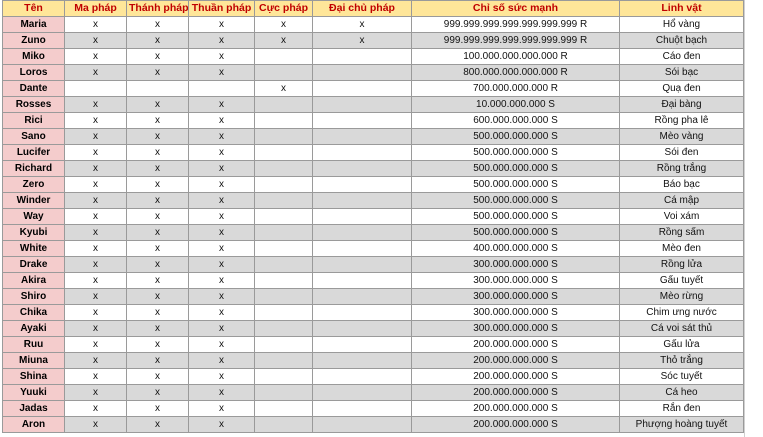 Image resolution: width=763 pixels, height=437 pixels. Describe the element at coordinates (221, 88) in the screenshot. I see `cell-thuan-phap` at that location.